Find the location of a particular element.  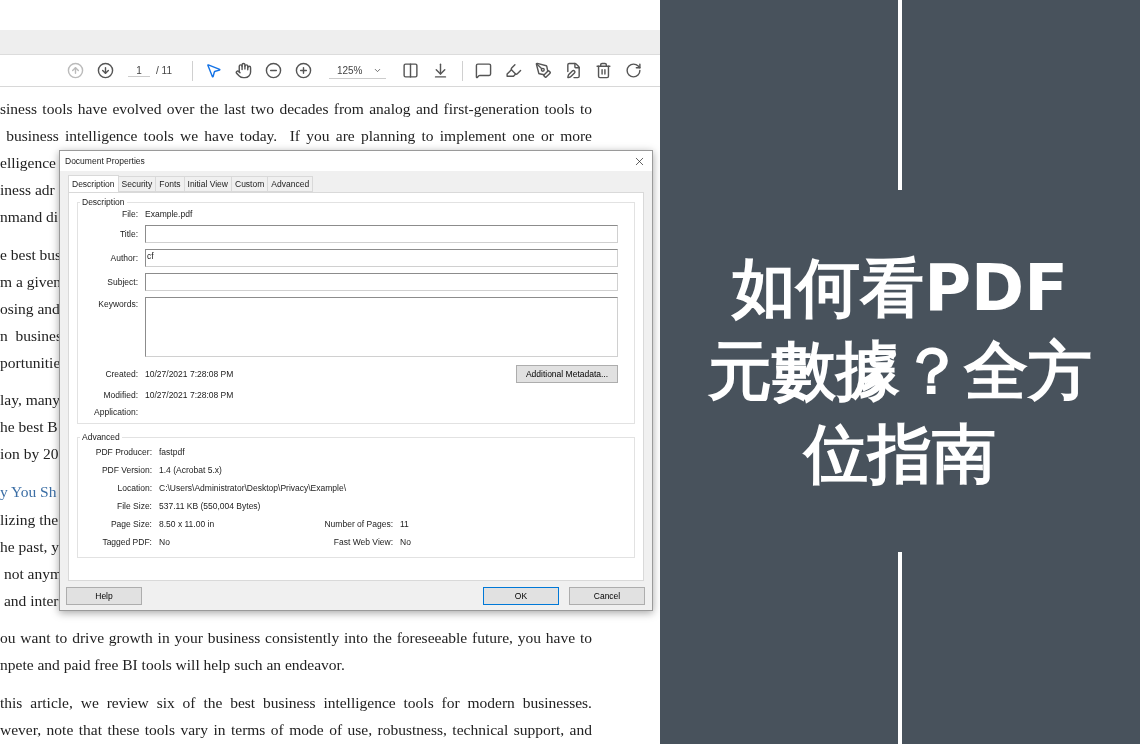

field-label: Author: is located at coordinates (123, 258).